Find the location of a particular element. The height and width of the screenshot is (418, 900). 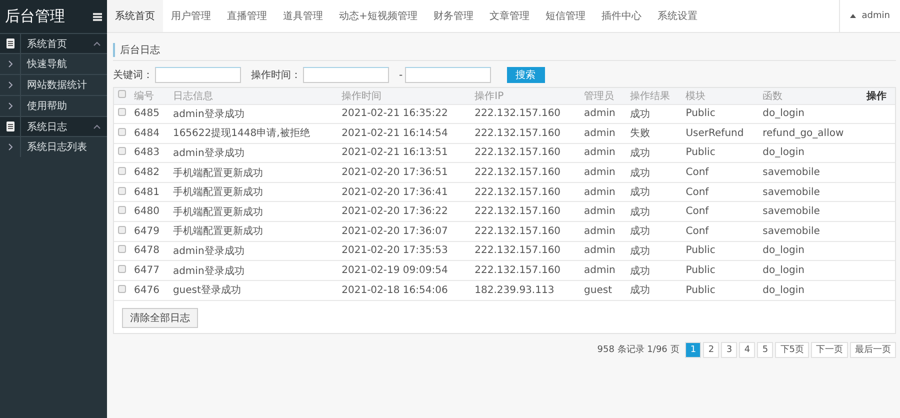

table-cell: 6482 is located at coordinates (149, 172).